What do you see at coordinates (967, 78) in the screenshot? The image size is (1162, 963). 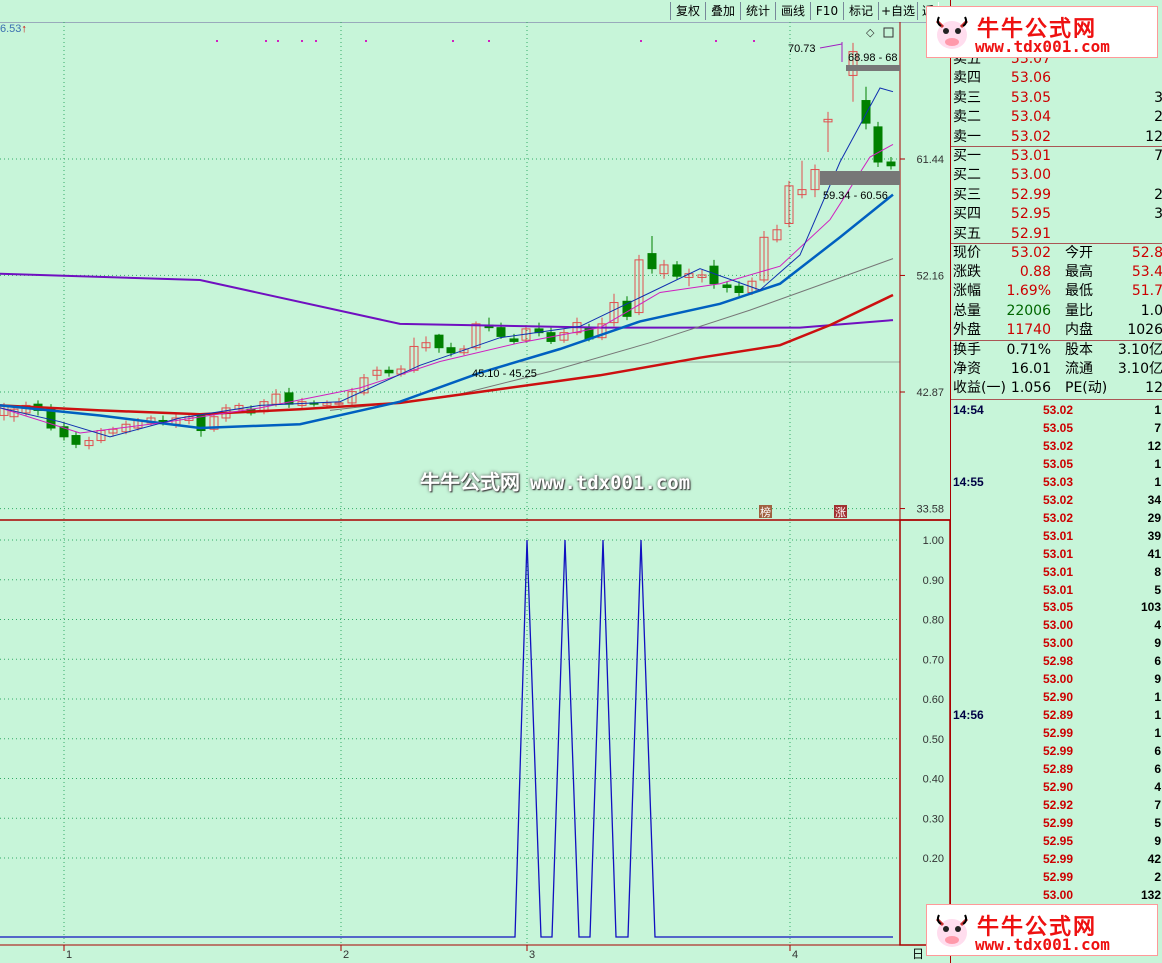 I see `order-label: 卖四` at bounding box center [967, 78].